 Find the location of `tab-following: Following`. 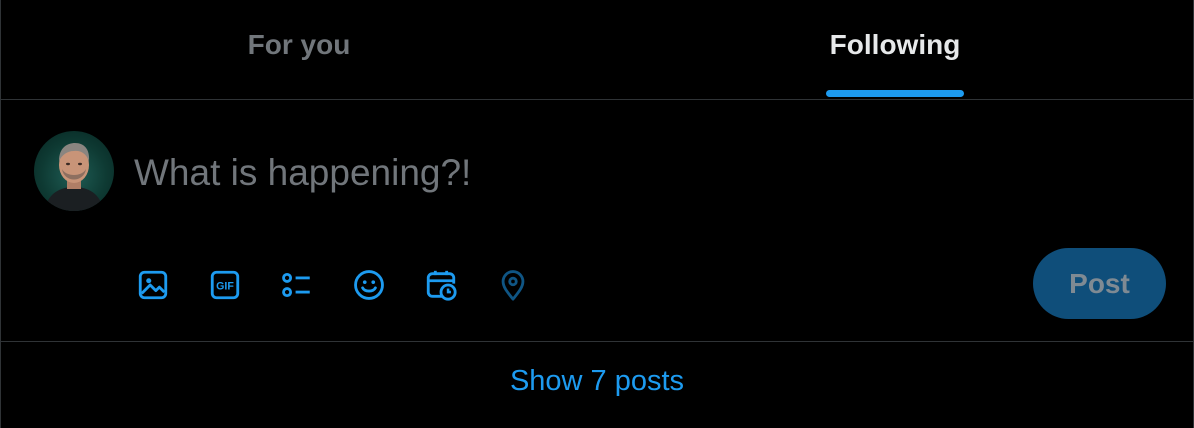

tab-following: Following is located at coordinates (895, 49).